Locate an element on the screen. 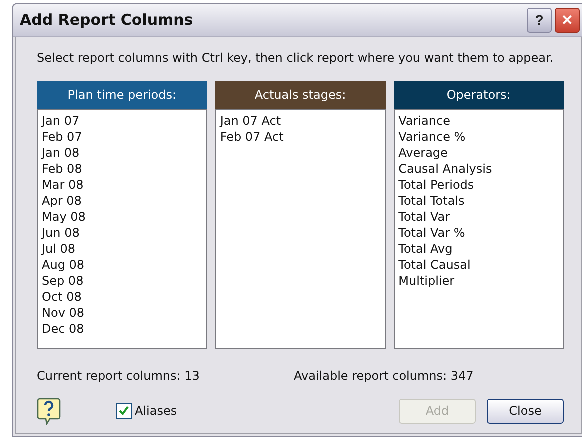 The width and height of the screenshot is (582, 439). list-item: Total Avg is located at coordinates (478, 249).